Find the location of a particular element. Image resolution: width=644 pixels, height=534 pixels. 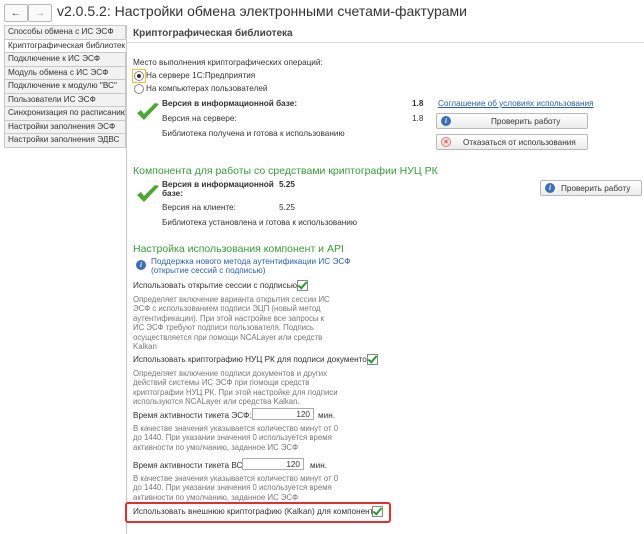

refuse-label: Отказаться от использования is located at coordinates (519, 142).